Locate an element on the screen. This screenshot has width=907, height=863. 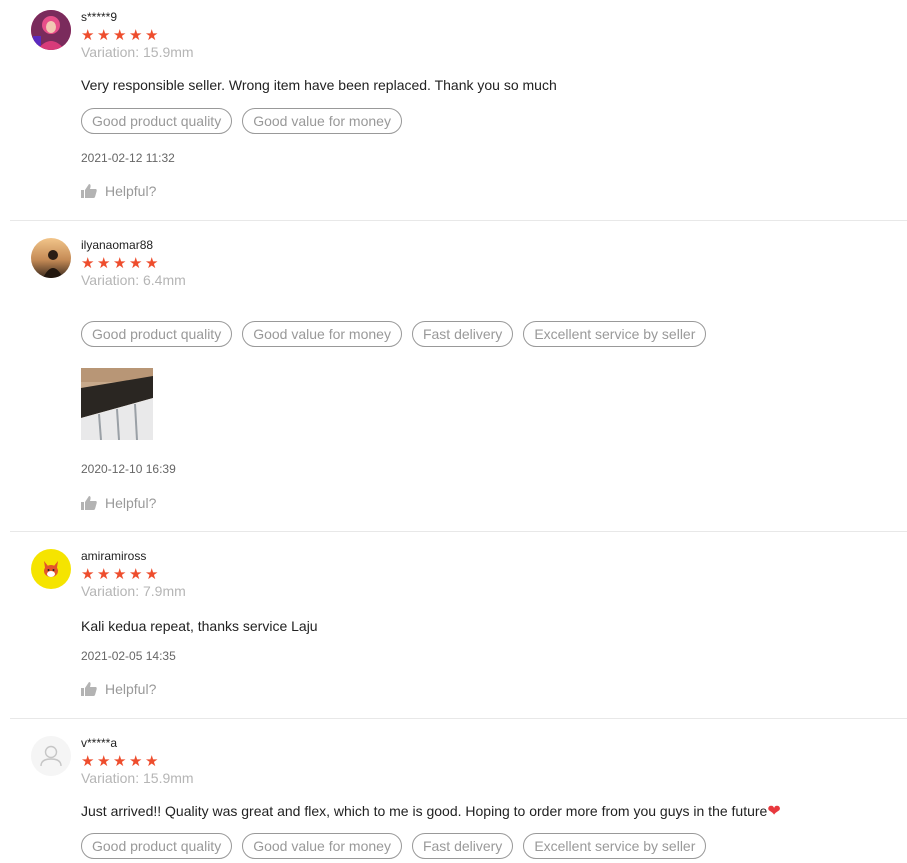
review-photo is located at coordinates (117, 404).